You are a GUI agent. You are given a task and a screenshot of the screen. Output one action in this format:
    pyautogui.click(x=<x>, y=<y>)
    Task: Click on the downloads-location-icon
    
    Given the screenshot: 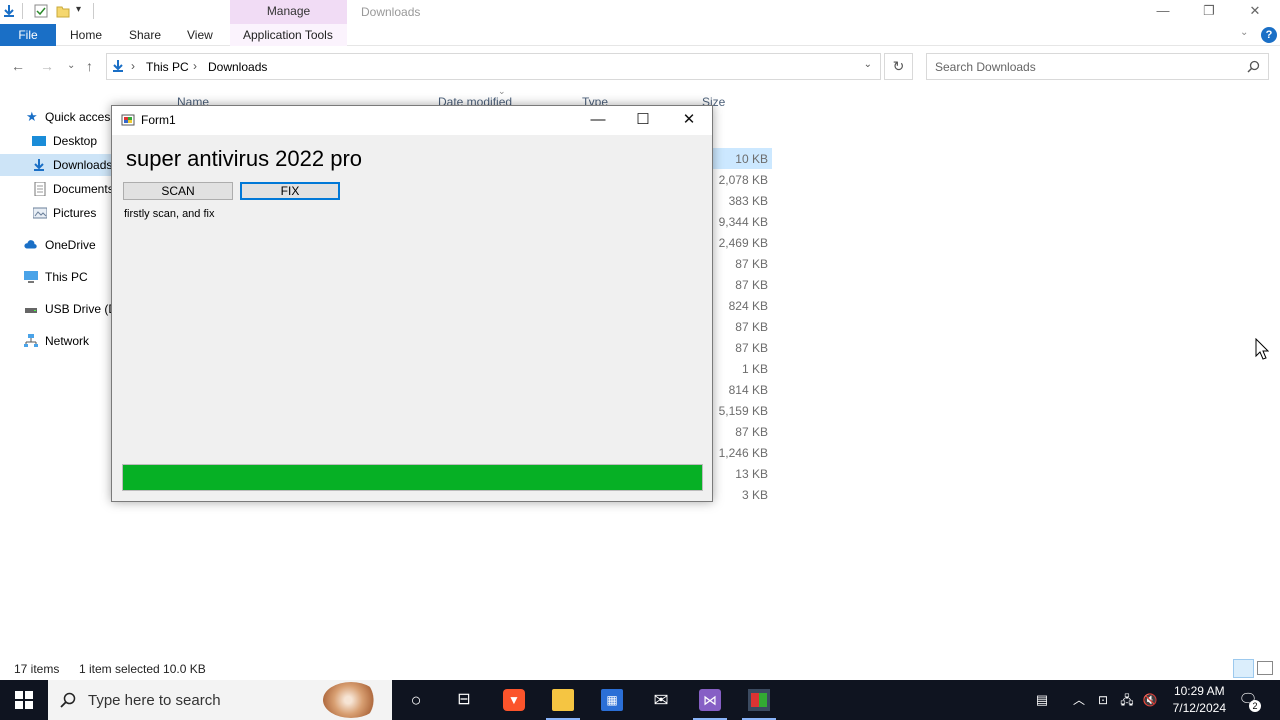 What is the action you would take?
    pyautogui.click(x=118, y=66)
    